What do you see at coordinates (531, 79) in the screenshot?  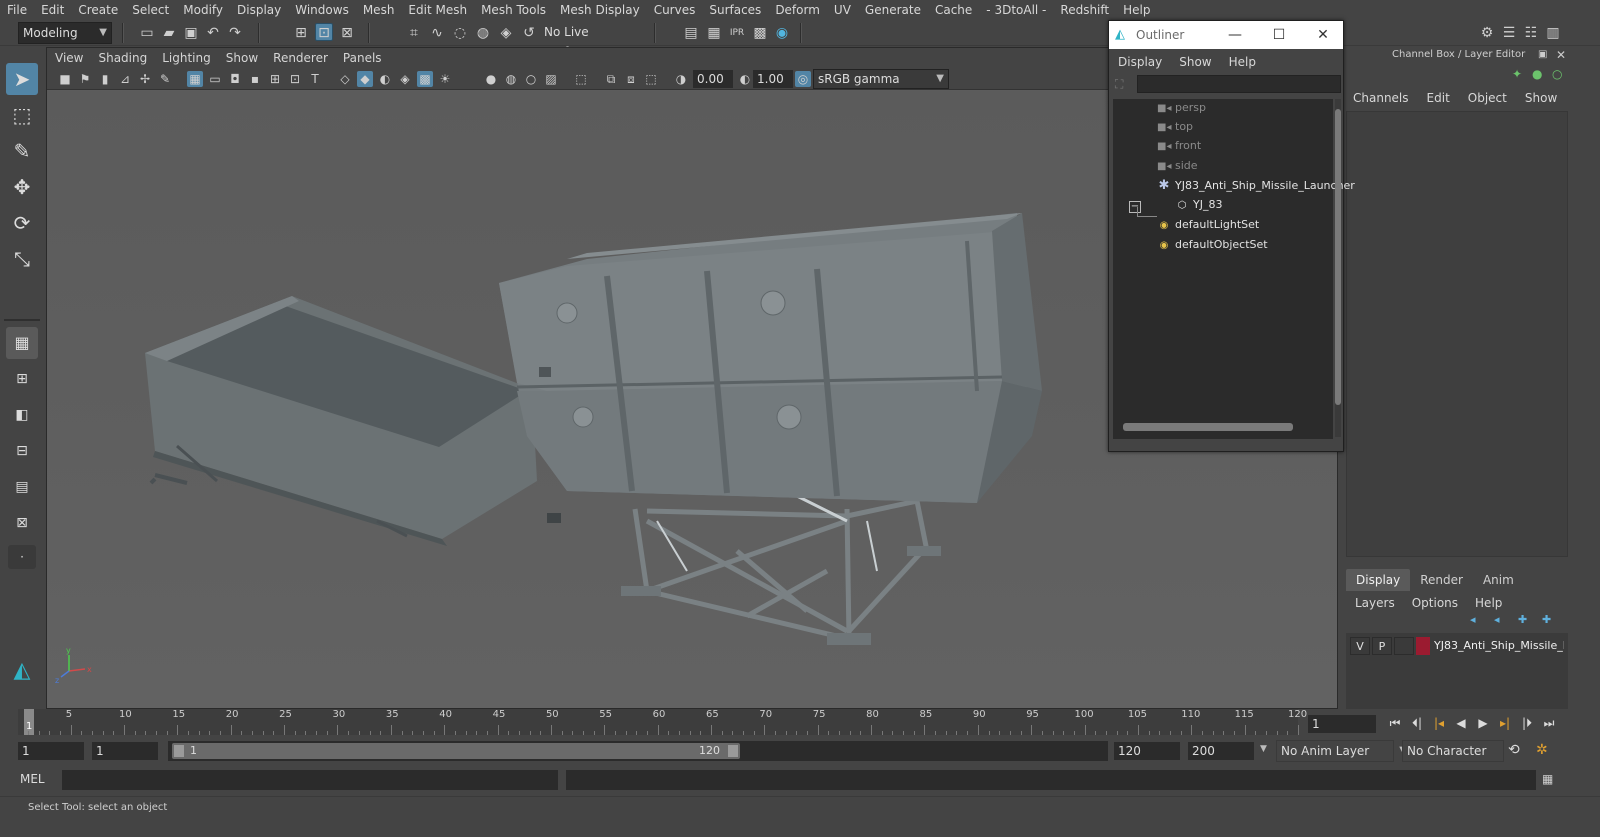 I see `motion-blur-icon: ○` at bounding box center [531, 79].